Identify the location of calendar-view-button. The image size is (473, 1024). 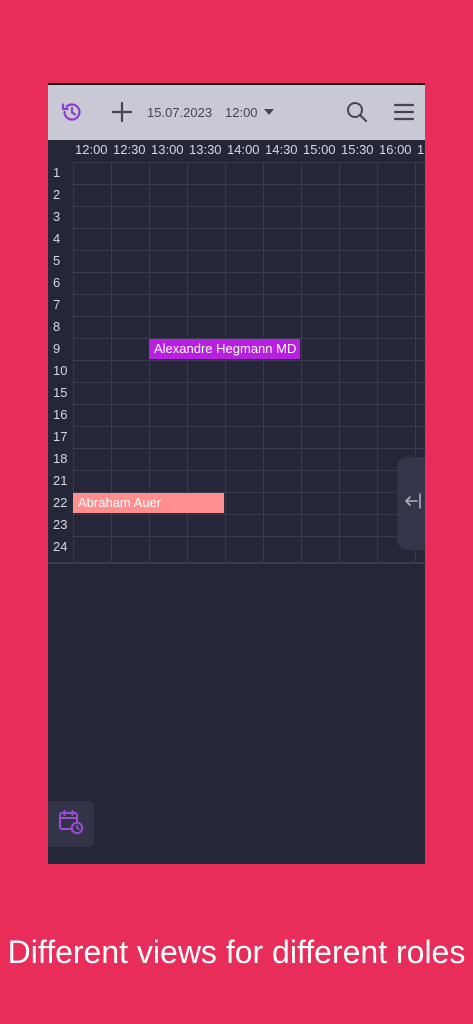
(71, 824).